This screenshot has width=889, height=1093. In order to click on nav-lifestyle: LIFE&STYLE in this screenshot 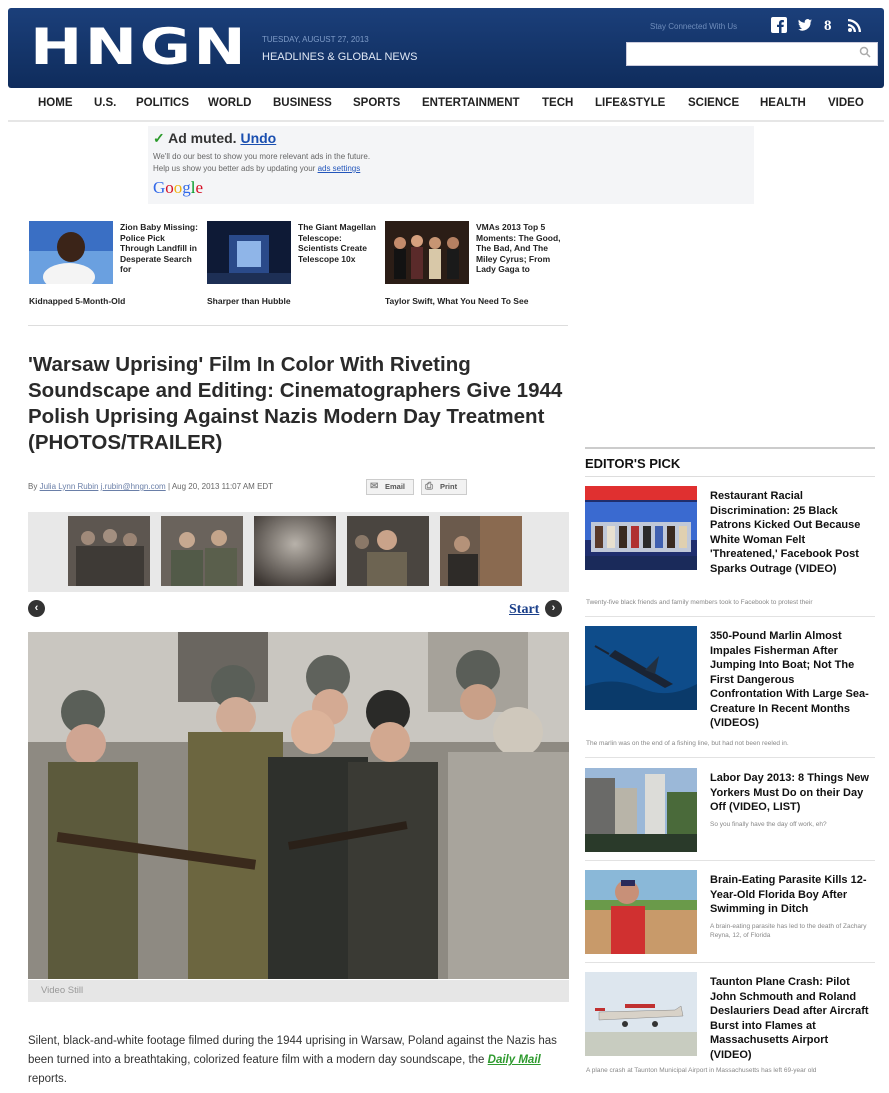, I will do `click(630, 103)`.